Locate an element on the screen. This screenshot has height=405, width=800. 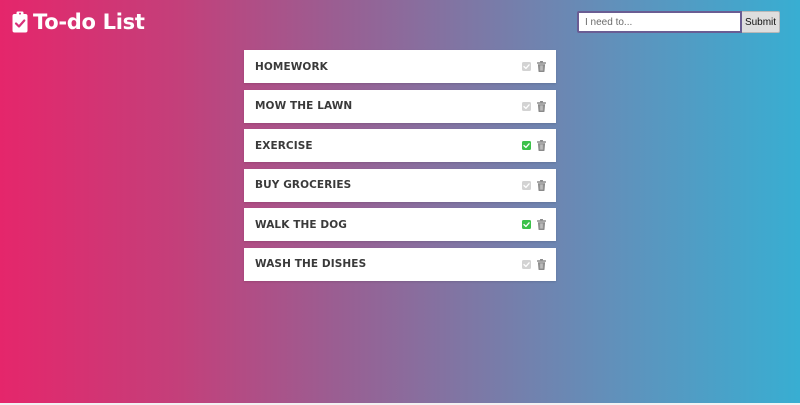
todo-text: BUY GROCERIES is located at coordinates (303, 185).